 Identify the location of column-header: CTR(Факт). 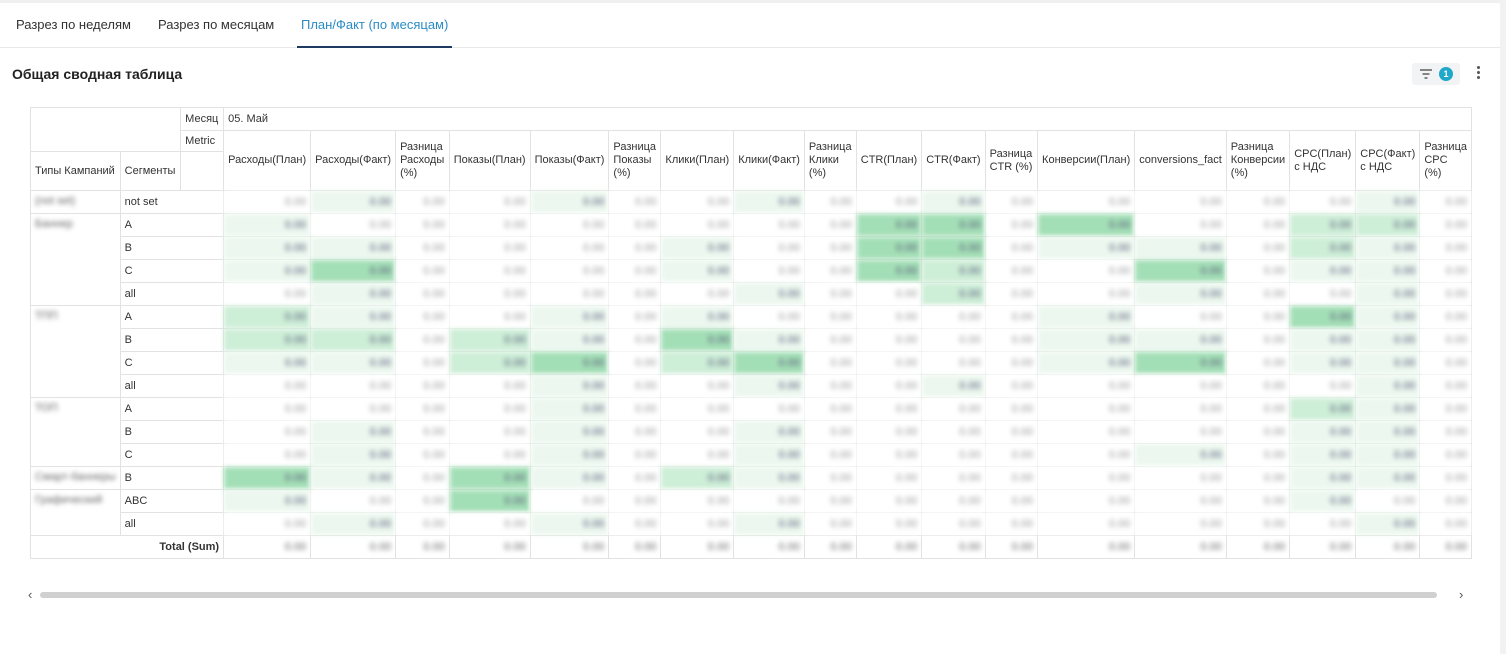
(953, 160).